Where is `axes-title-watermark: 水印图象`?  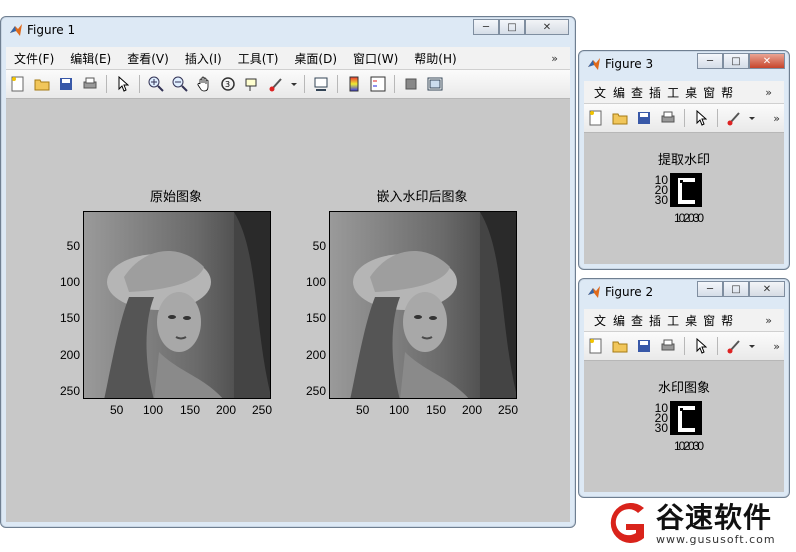
axes-title-watermark: 水印图象 is located at coordinates (683, 388).